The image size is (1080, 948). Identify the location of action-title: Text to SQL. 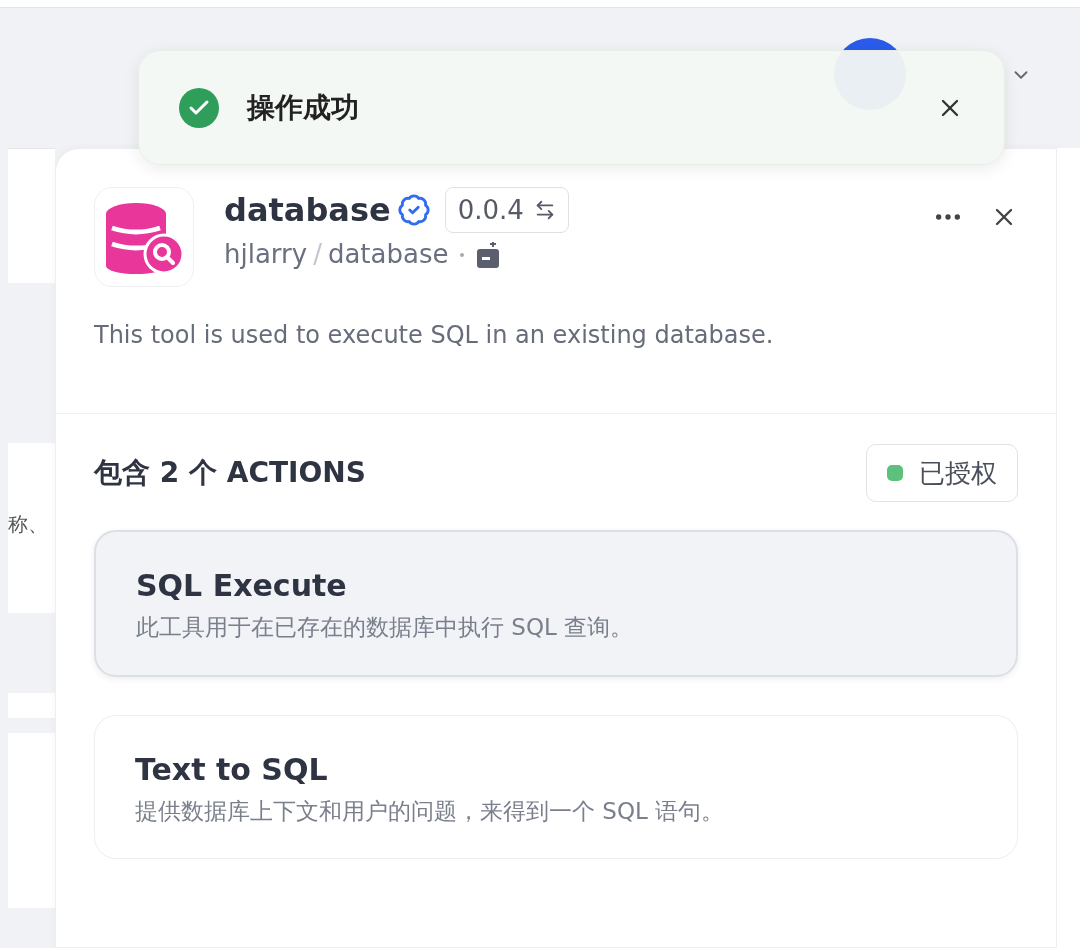
(232, 769).